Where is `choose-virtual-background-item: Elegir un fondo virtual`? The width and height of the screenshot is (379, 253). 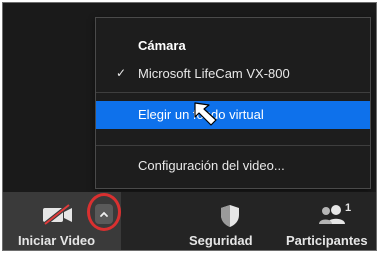
choose-virtual-background-item: Elegir un fondo virtual is located at coordinates (233, 115).